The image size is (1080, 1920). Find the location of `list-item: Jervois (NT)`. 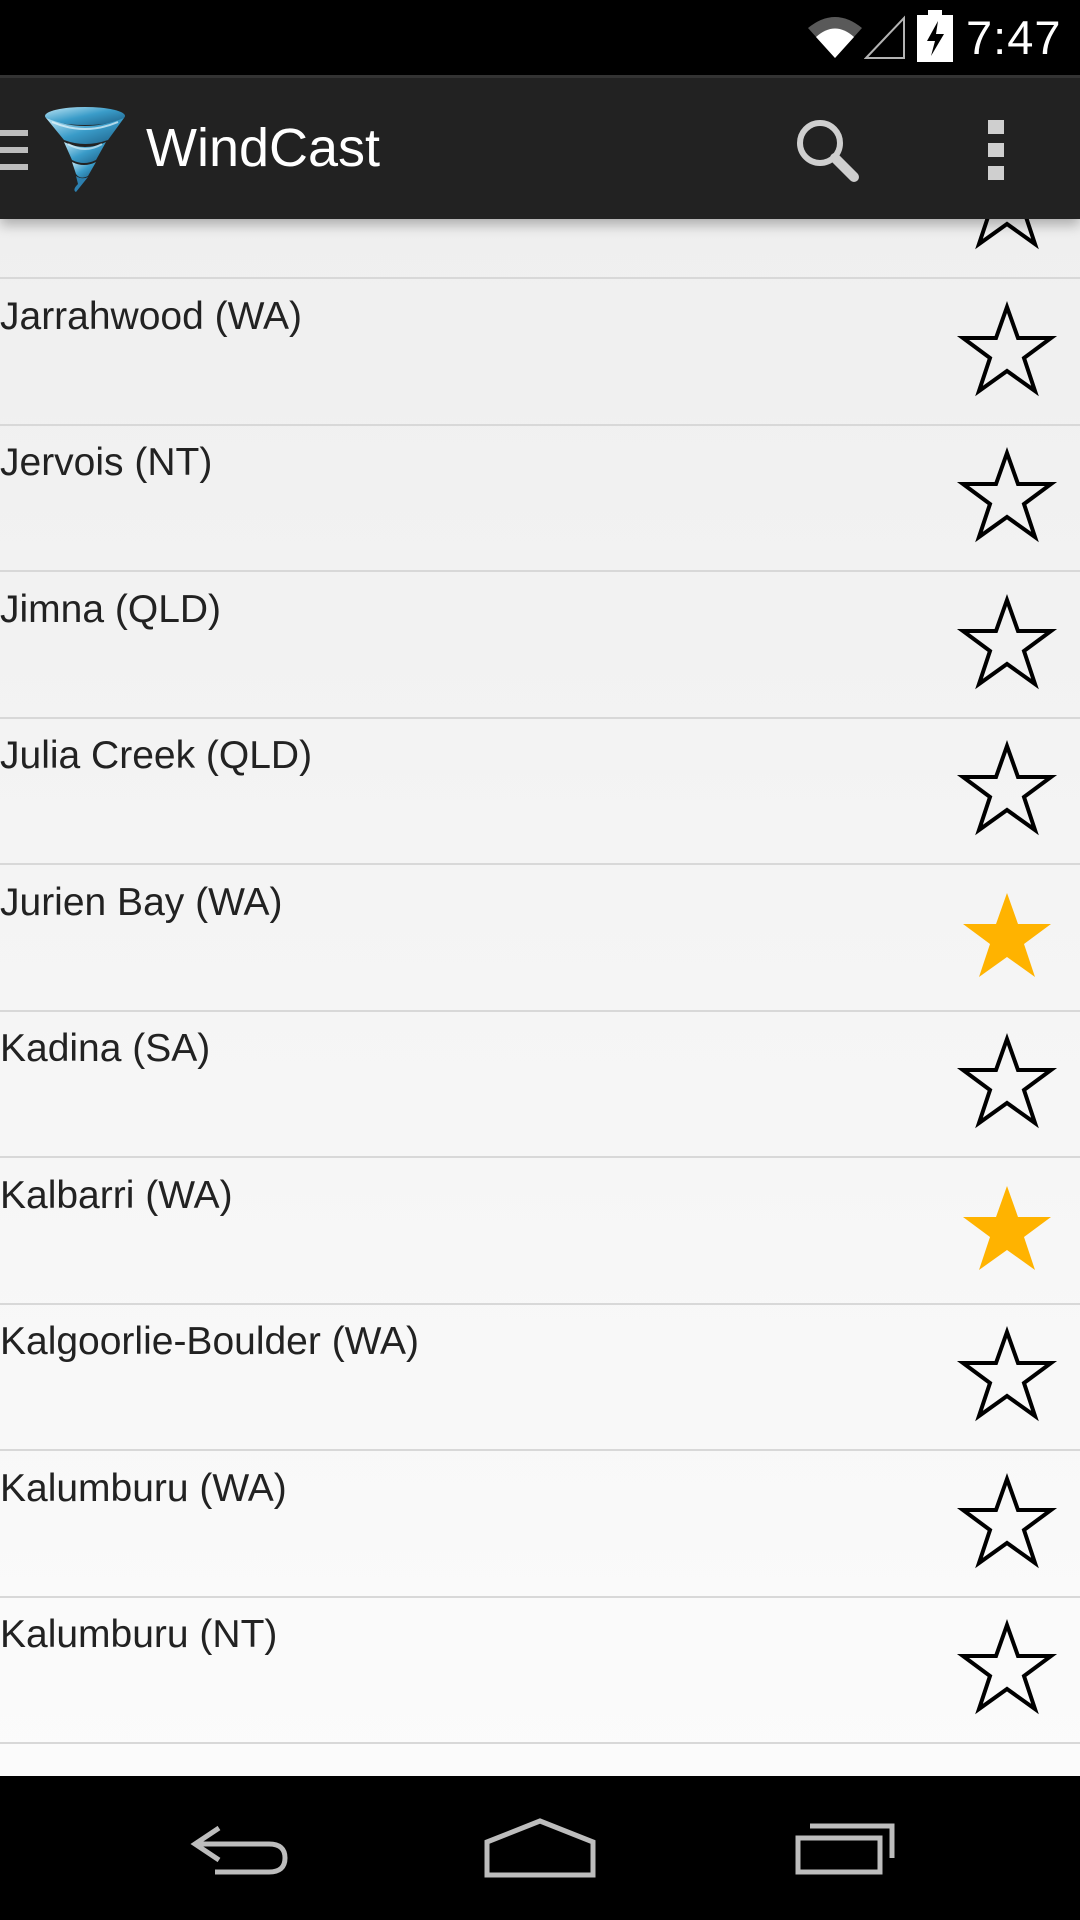

list-item: Jervois (NT) is located at coordinates (540, 498).